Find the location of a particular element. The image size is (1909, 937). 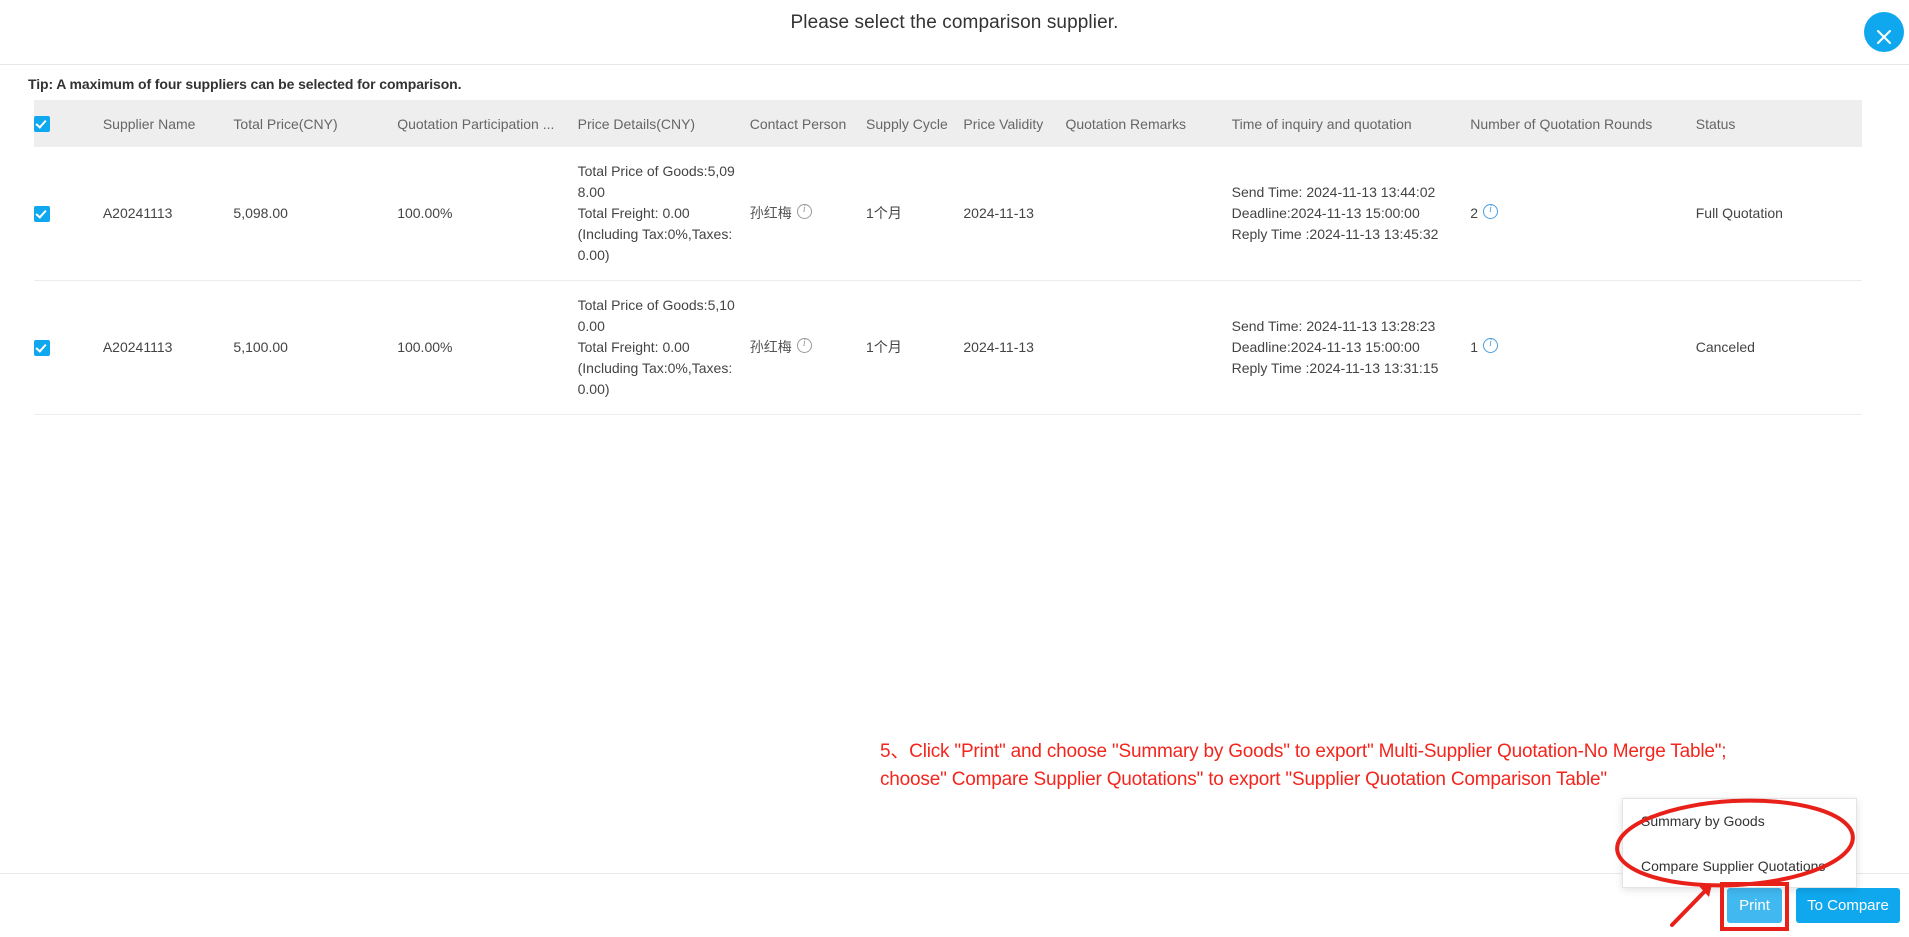

cell-status: Canceled is located at coordinates (1778, 347).